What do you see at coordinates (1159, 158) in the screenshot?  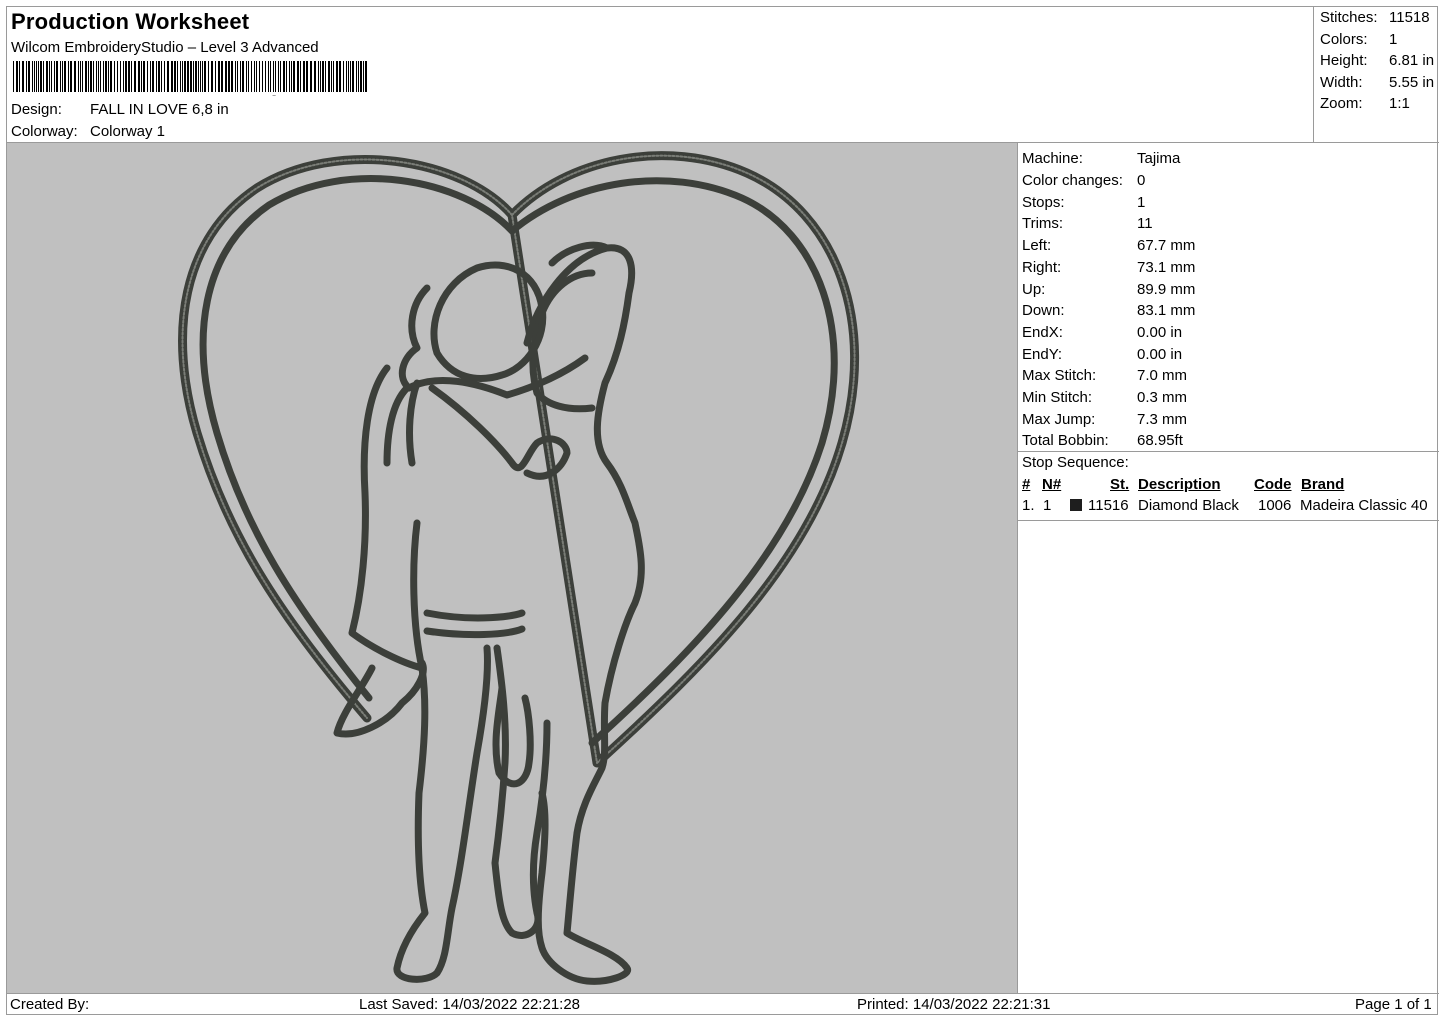 I see `machine-value: Tajima` at bounding box center [1159, 158].